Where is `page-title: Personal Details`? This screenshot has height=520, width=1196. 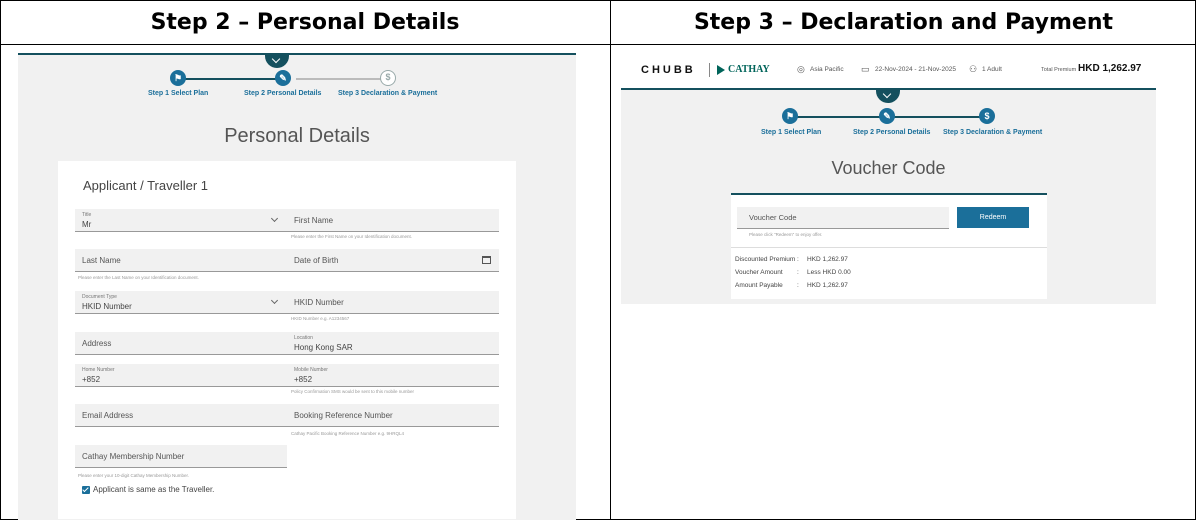 page-title: Personal Details is located at coordinates (297, 136).